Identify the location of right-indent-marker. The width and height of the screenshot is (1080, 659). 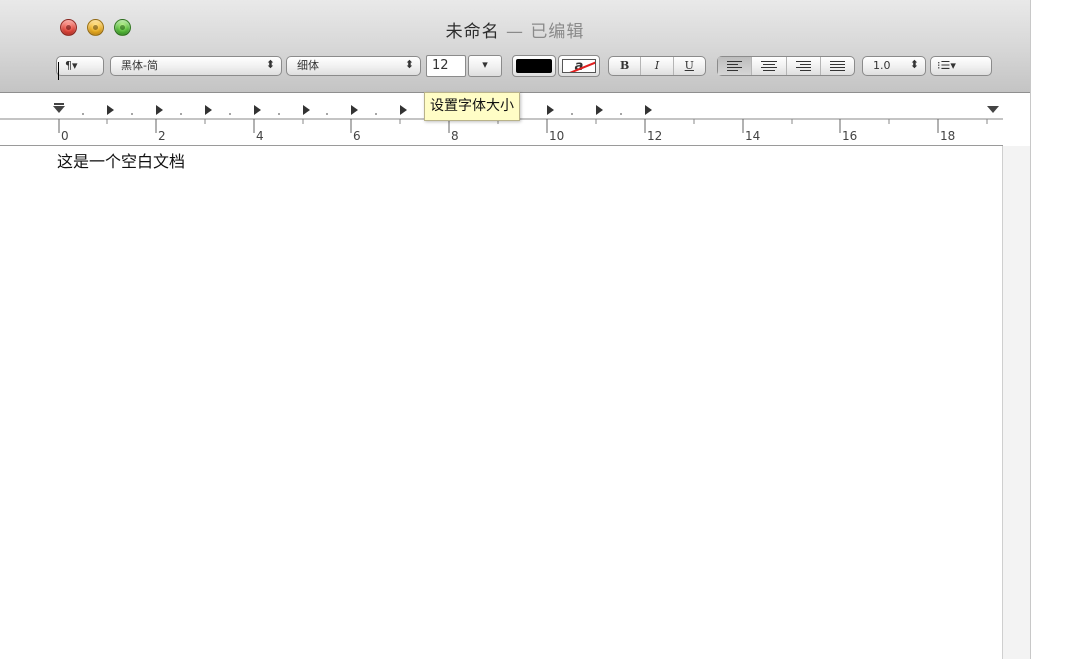
(993, 109).